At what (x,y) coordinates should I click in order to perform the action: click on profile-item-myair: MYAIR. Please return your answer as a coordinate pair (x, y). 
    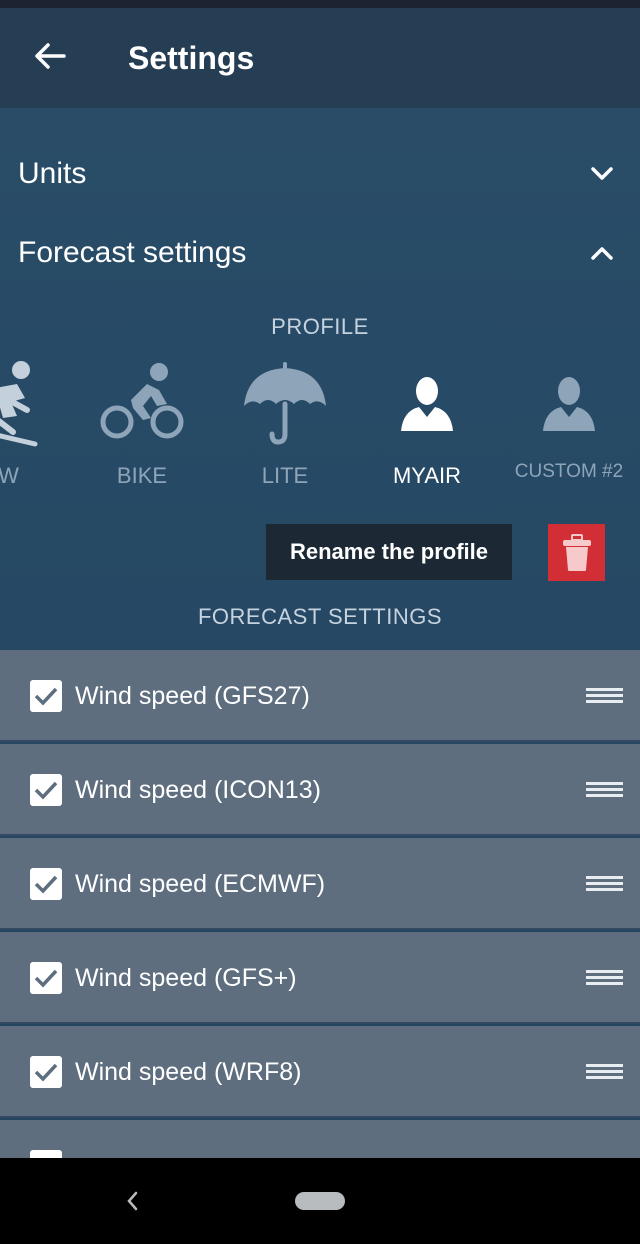
    Looking at the image, I should click on (427, 428).